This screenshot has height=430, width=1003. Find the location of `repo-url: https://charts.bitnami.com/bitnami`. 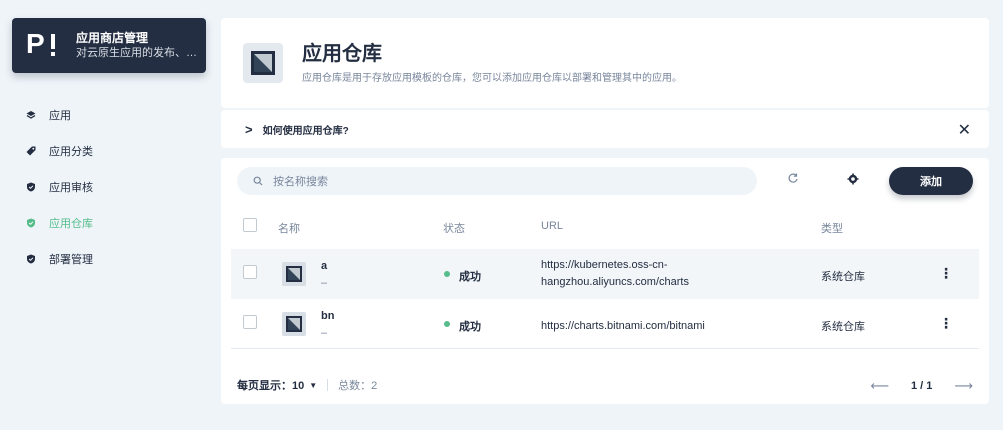

repo-url: https://charts.bitnami.com/bitnami is located at coordinates (623, 326).